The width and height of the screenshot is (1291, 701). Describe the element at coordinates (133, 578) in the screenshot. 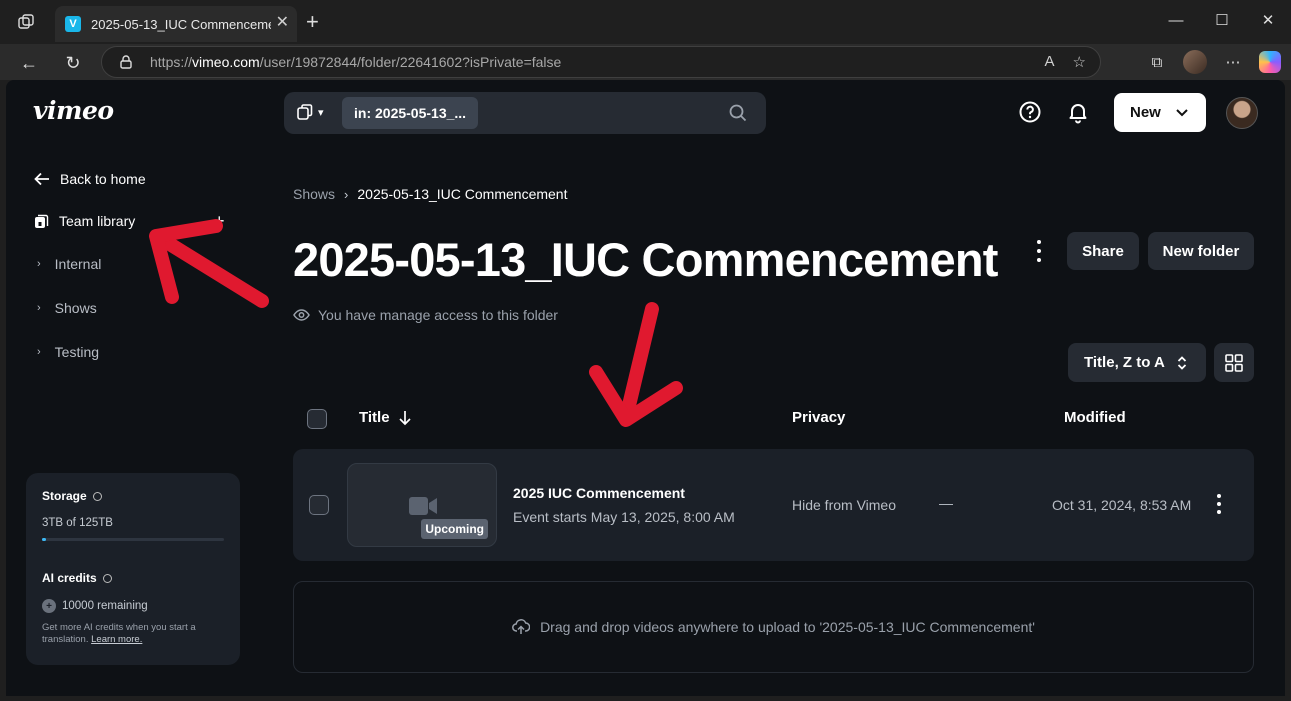

I see `ai-credits-title: AI credits` at that location.